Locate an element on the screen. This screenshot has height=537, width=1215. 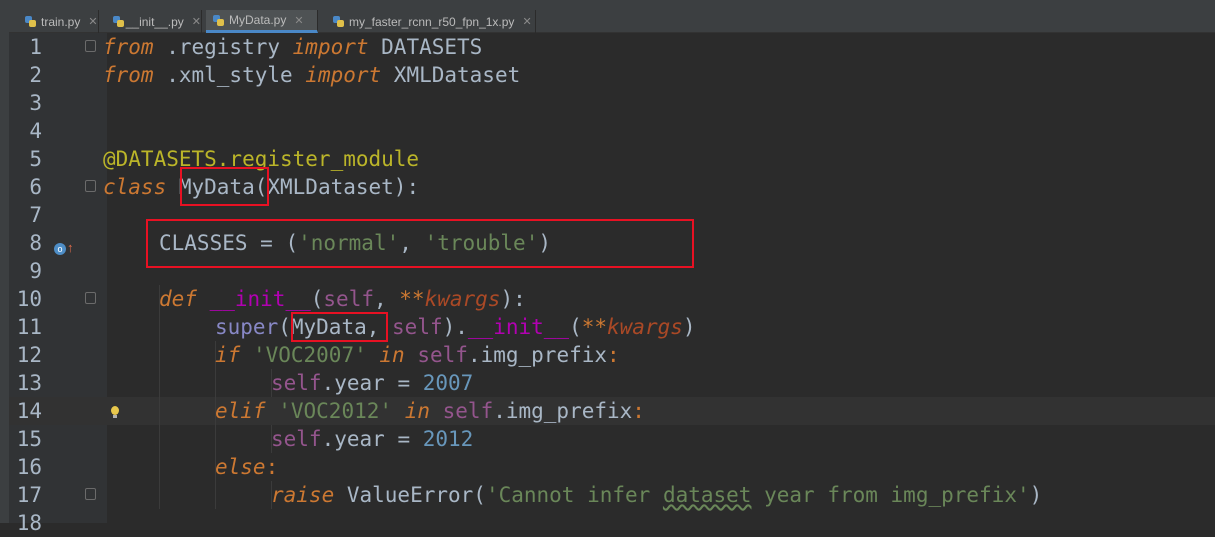
code-line-13: self.year = 2007 is located at coordinates (372, 383).